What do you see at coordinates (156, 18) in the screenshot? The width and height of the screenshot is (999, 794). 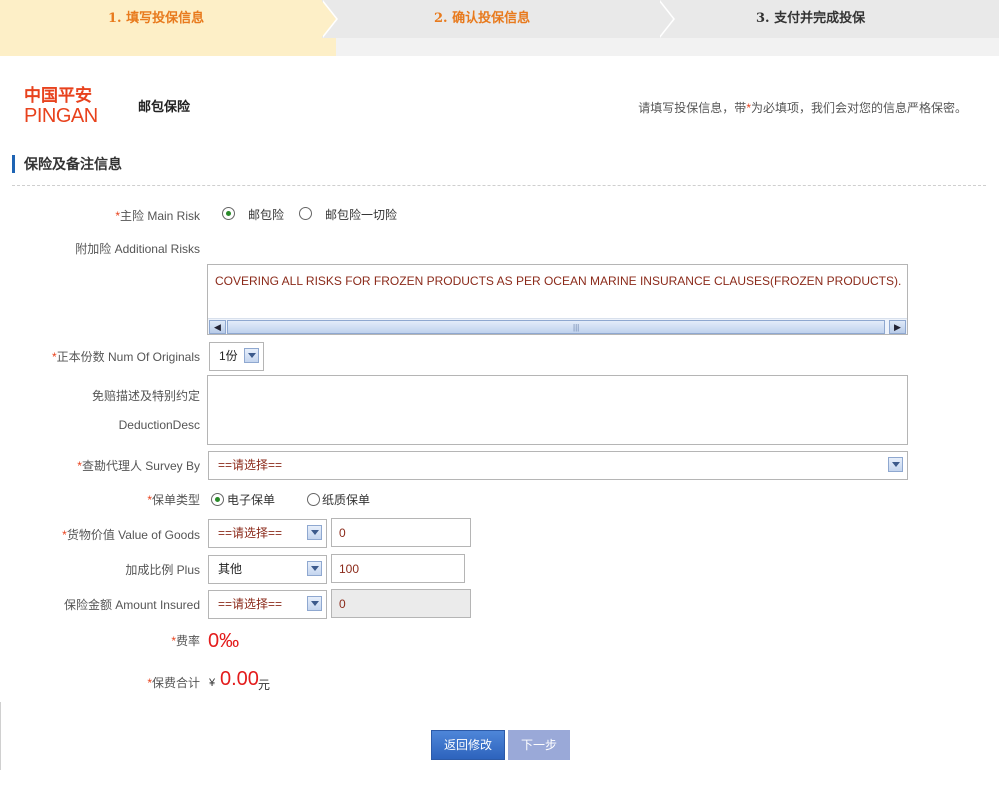 I see `step-1-label: 1. 填写投保信息` at bounding box center [156, 18].